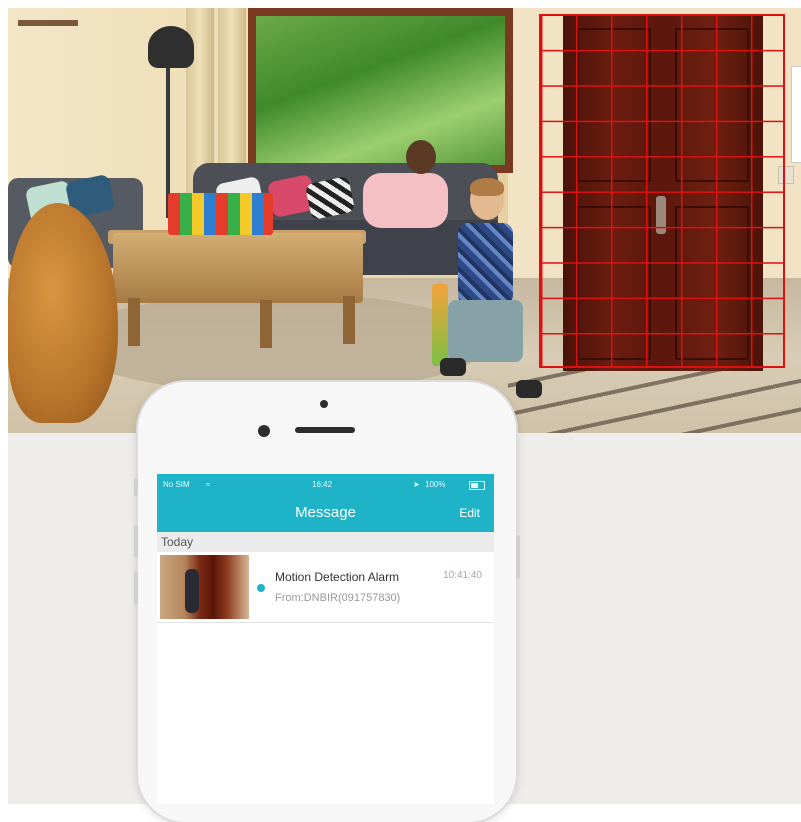 The image size is (801, 822). What do you see at coordinates (261, 588) in the screenshot?
I see `unread-indicator` at bounding box center [261, 588].